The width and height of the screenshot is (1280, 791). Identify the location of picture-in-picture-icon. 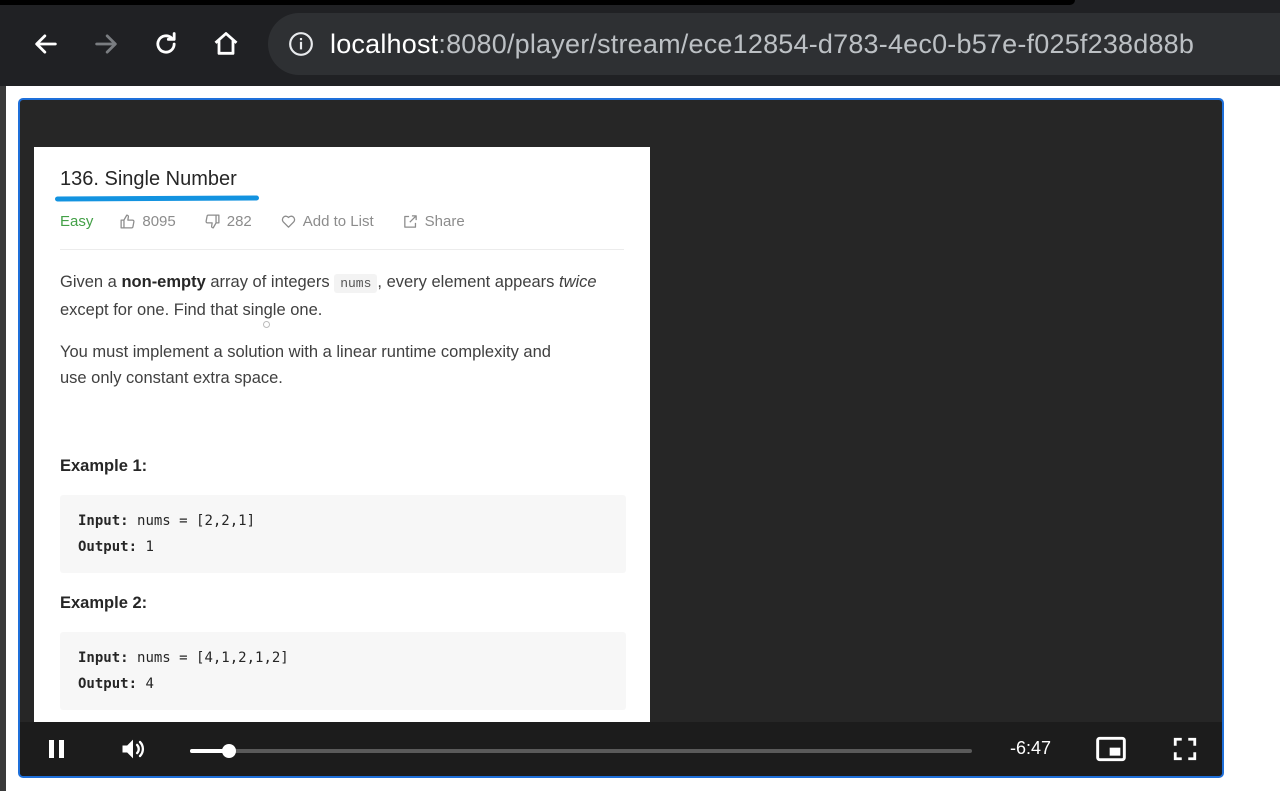
(1111, 749).